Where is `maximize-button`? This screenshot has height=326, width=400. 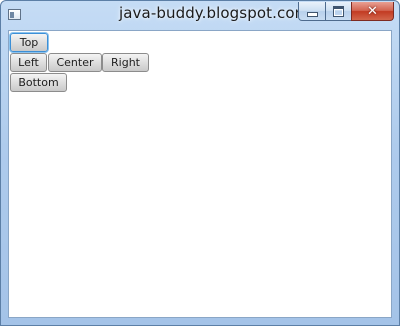 maximize-button is located at coordinates (338, 11).